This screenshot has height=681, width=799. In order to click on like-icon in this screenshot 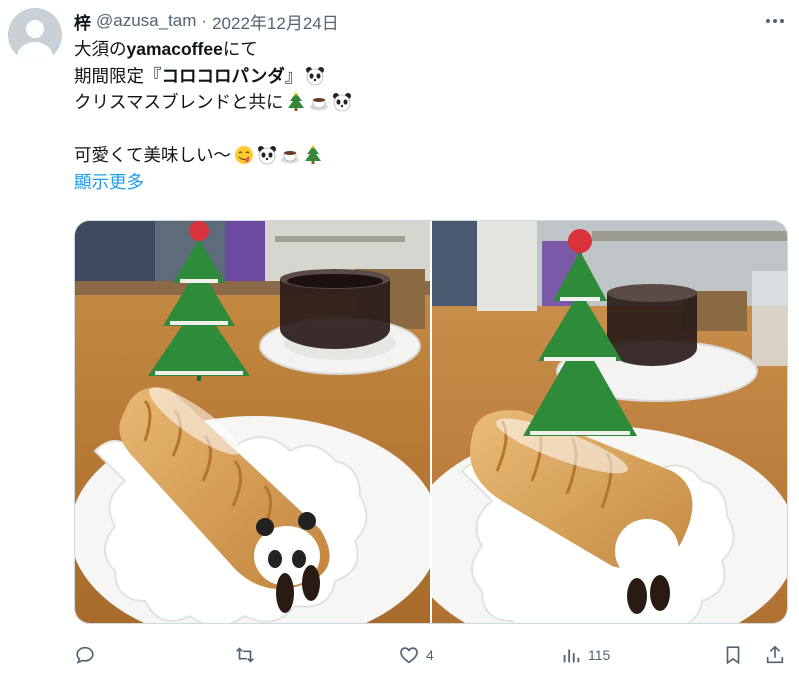, I will do `click(409, 655)`.